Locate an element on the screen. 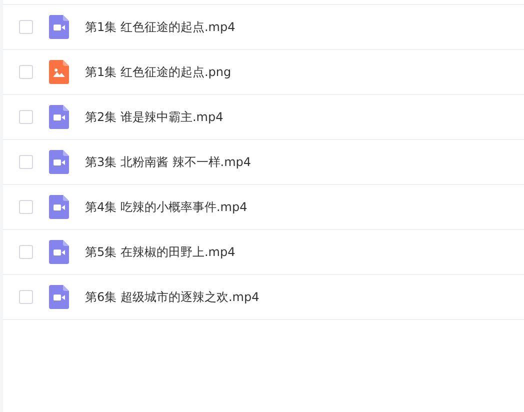 The height and width of the screenshot is (412, 524). file-name: 第1集 红色征途的起点.png is located at coordinates (158, 72).